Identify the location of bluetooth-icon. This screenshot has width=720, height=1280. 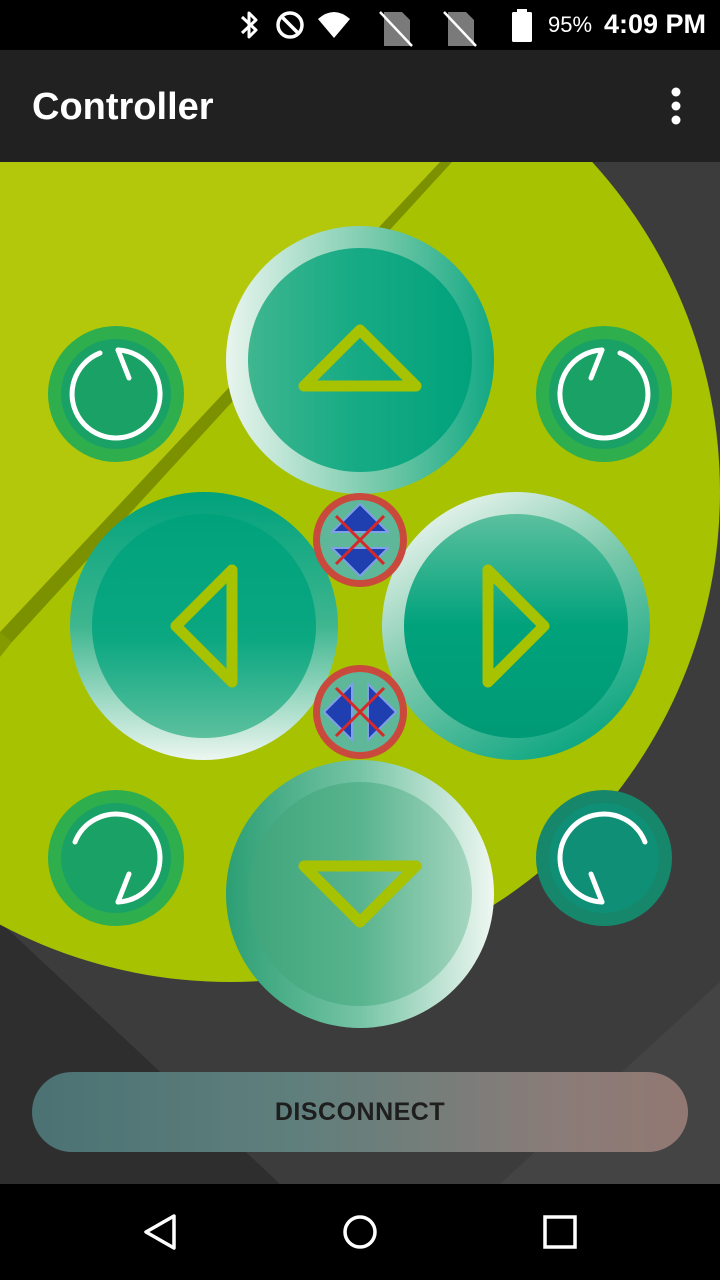
(249, 25).